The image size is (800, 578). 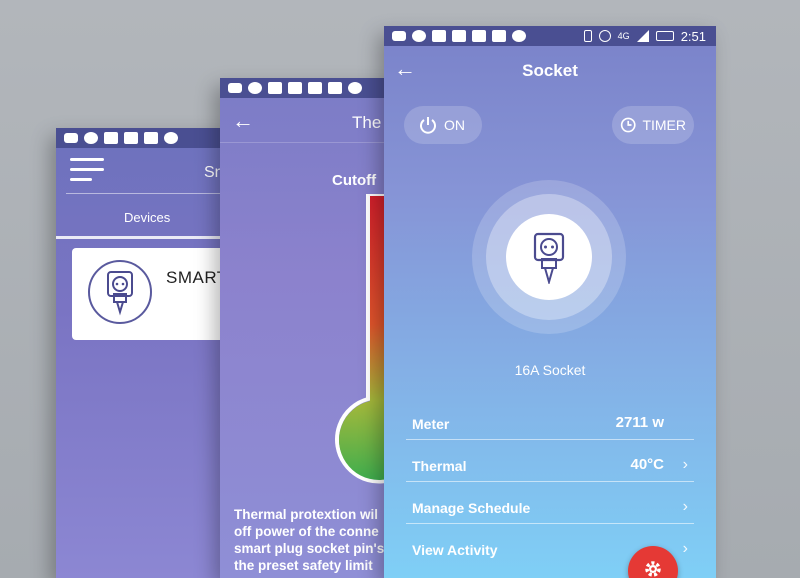 What do you see at coordinates (649, 36) in the screenshot?
I see `status-indicators: 4G 2:51` at bounding box center [649, 36].